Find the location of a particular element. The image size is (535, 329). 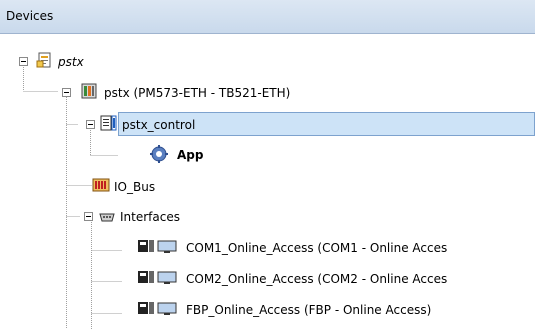

tree-item-project: pstx is located at coordinates (267, 62).